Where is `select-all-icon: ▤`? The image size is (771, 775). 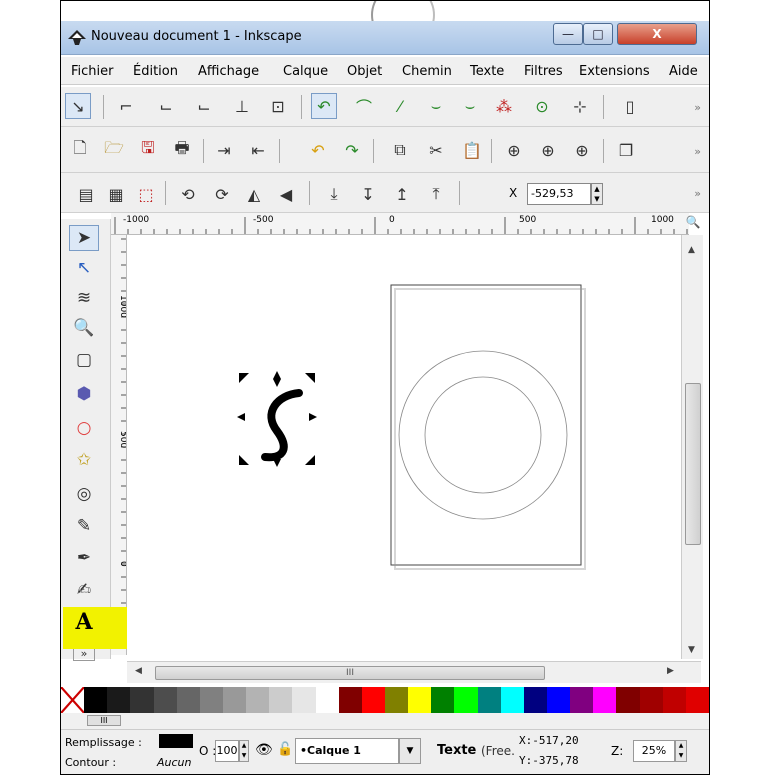
select-all-icon: ▤ is located at coordinates (86, 194).